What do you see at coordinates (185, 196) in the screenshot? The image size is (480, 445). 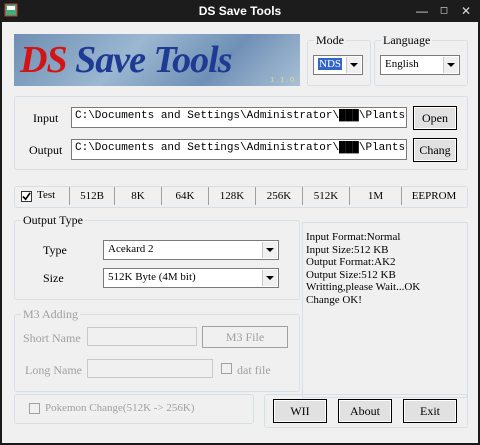 I see `size-option-64k: 64K` at bounding box center [185, 196].